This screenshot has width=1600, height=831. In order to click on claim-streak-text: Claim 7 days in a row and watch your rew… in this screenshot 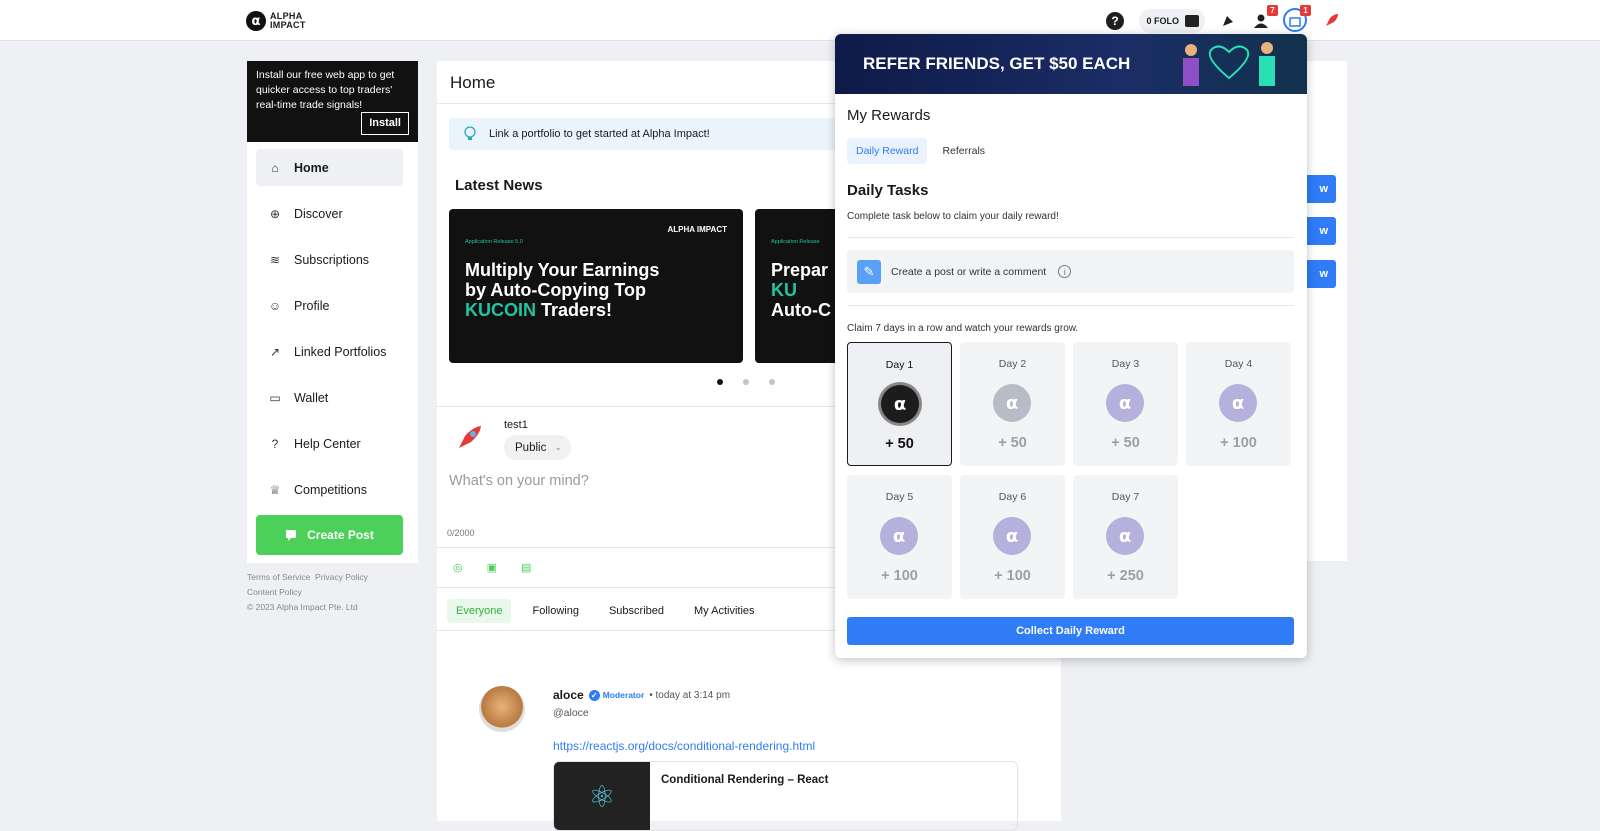, I will do `click(963, 328)`.